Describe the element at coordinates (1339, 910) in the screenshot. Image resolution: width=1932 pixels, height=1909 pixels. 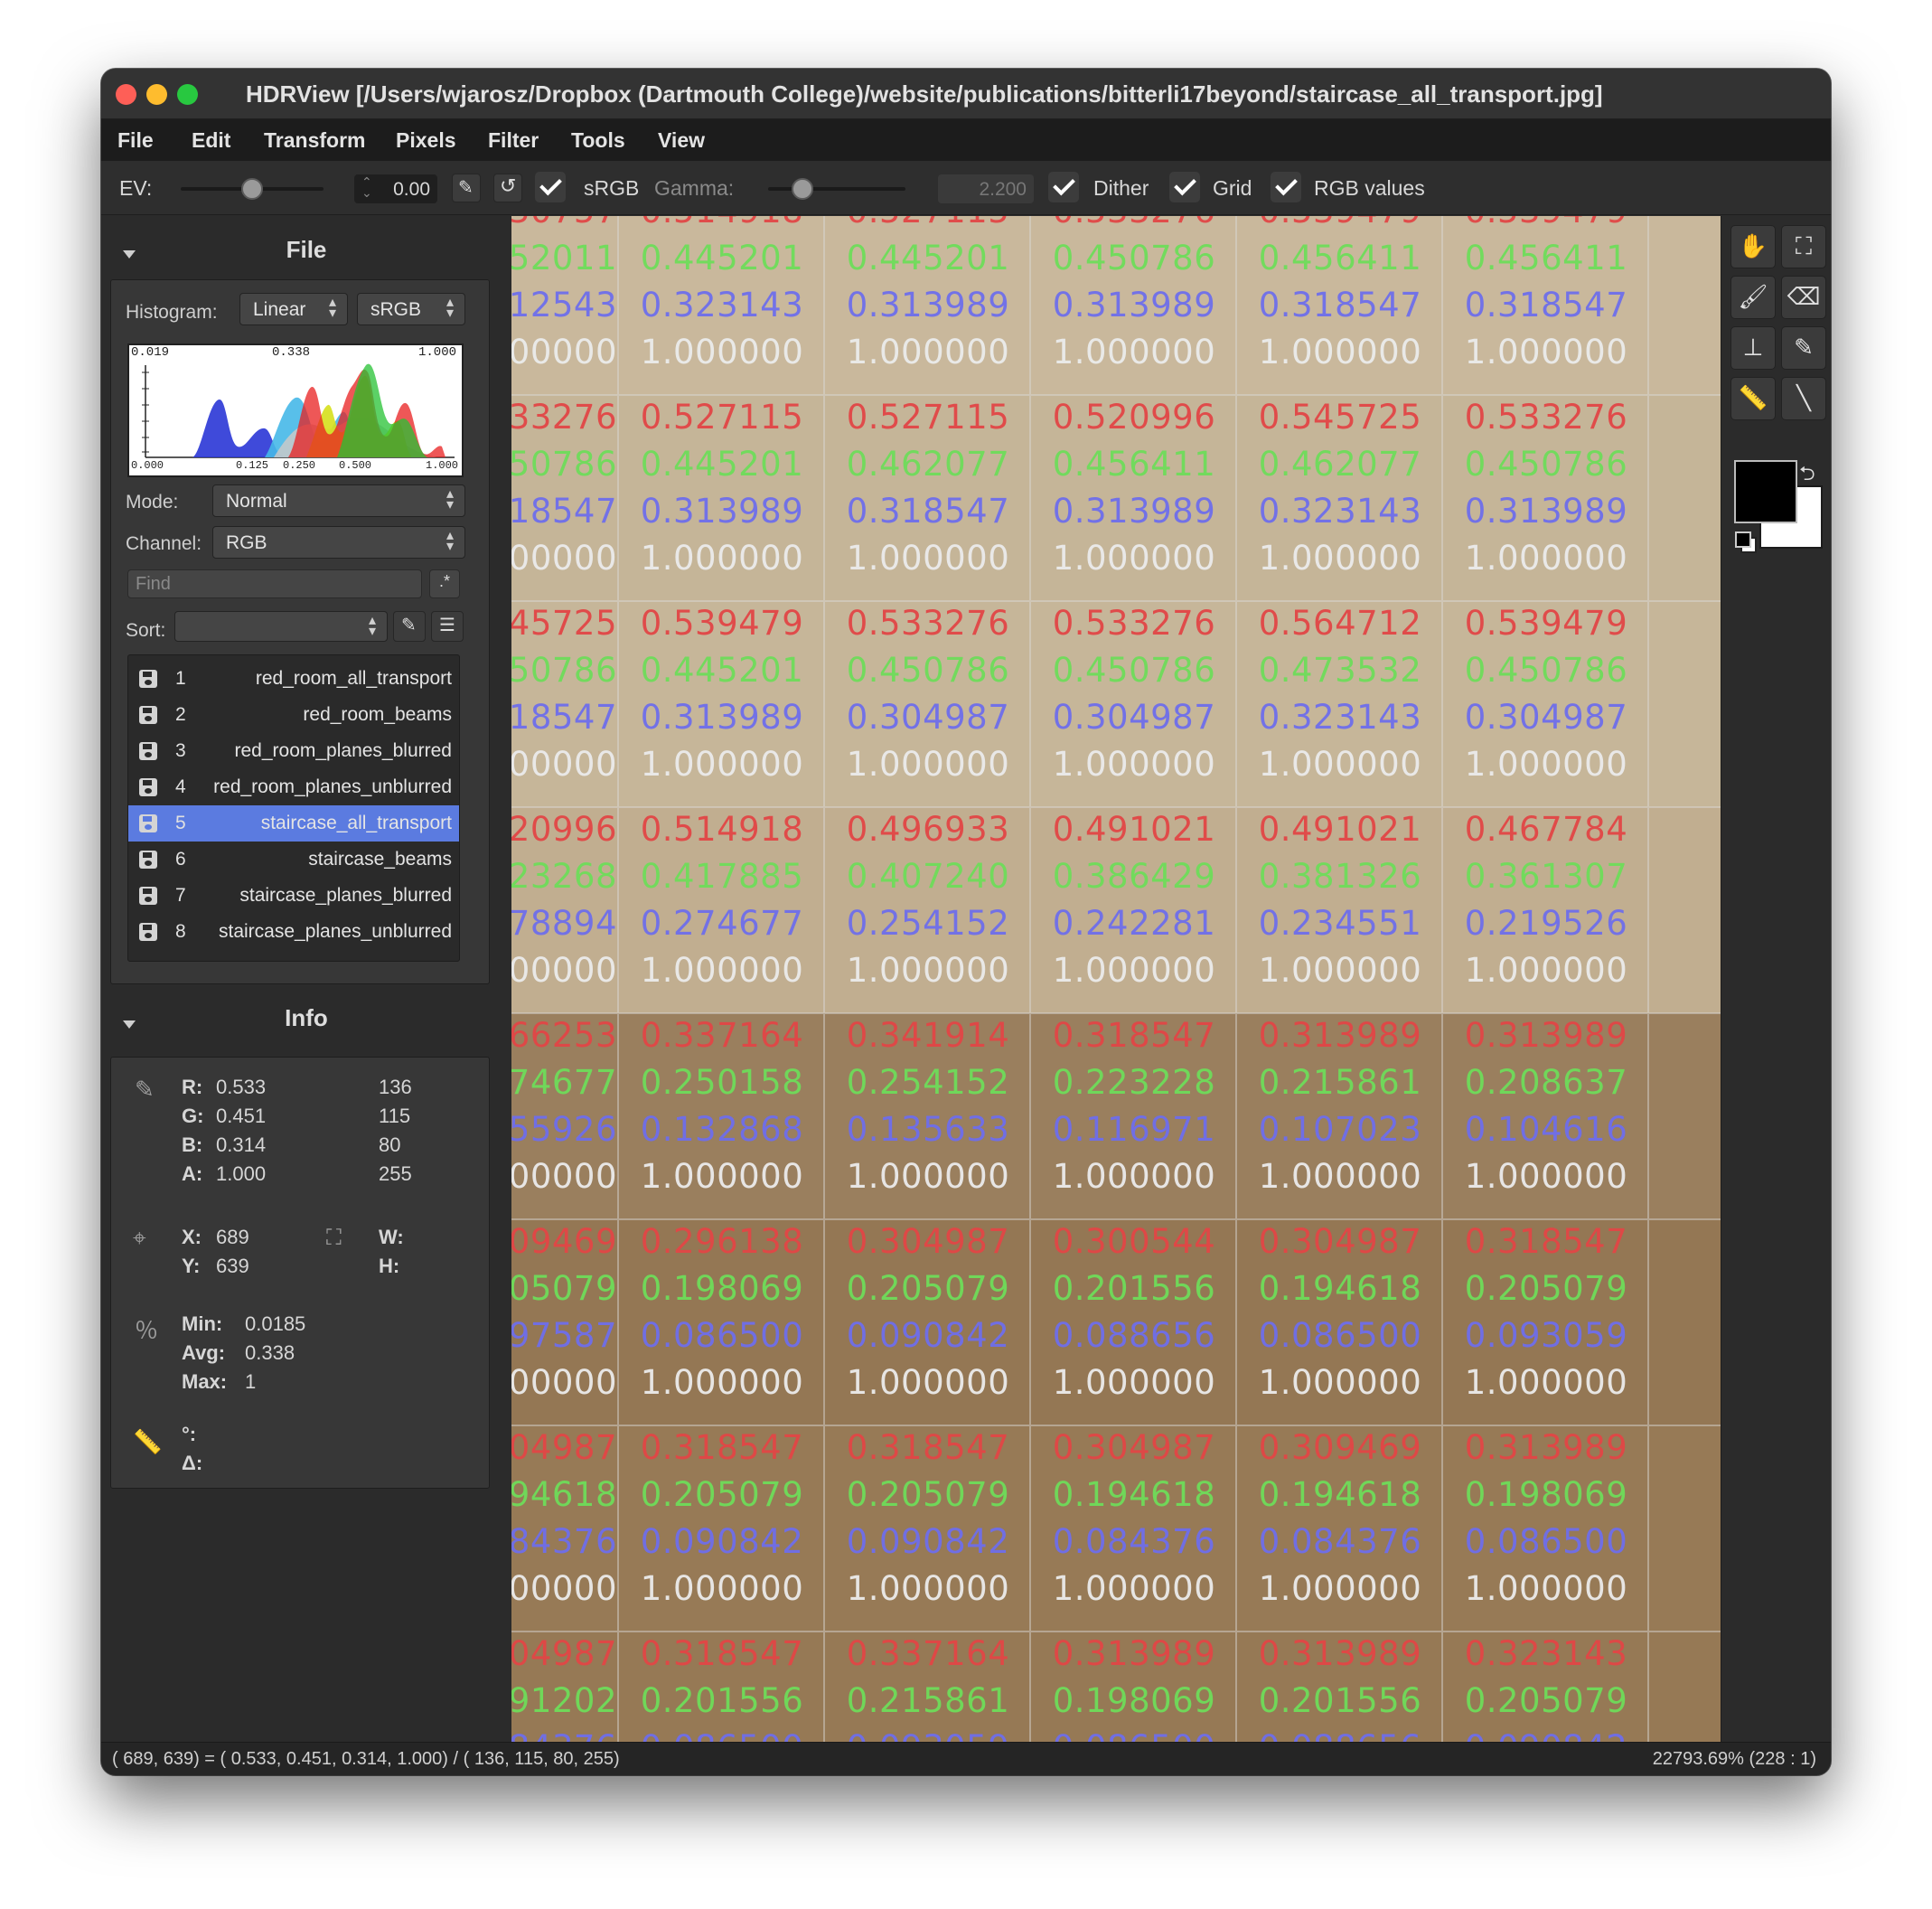
I see `pixel-cell: 0.491021 0.381326 0.234551 1.000000` at that location.